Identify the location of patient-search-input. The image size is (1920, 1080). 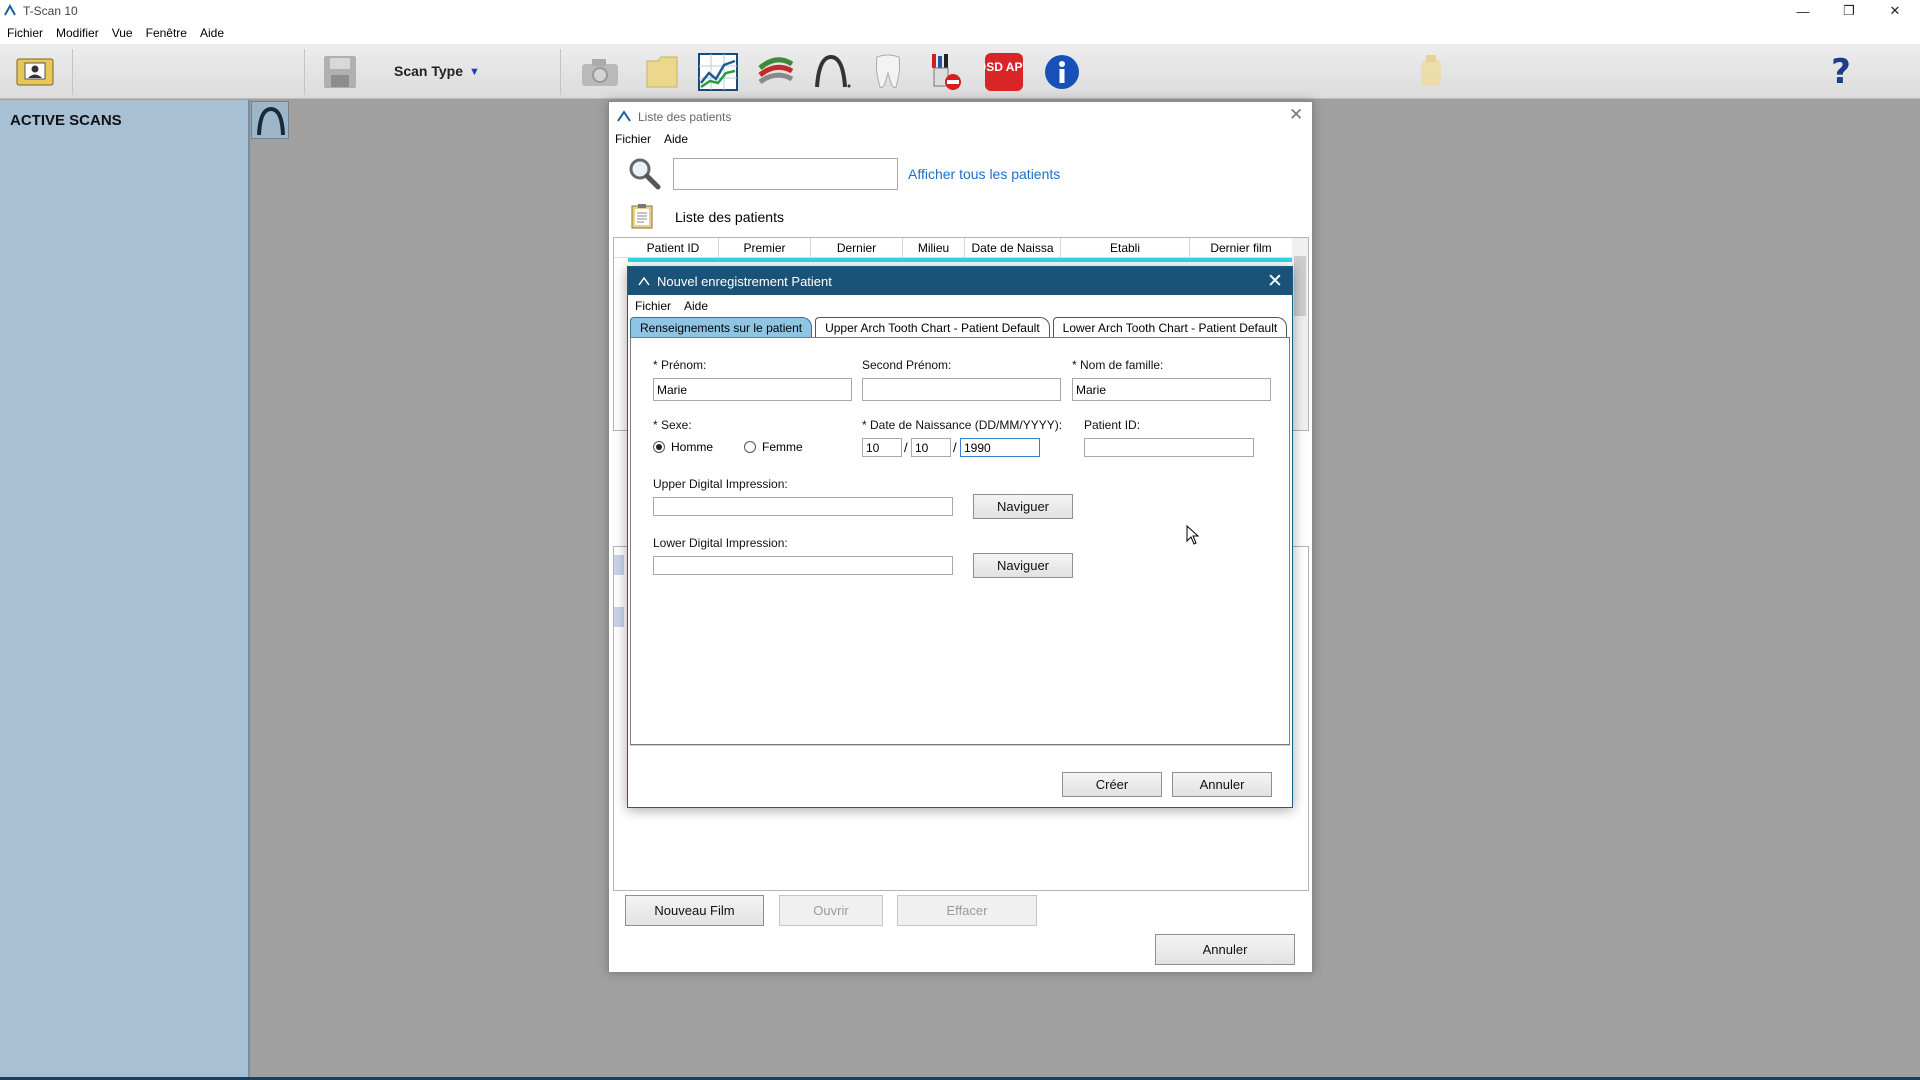
(785, 174).